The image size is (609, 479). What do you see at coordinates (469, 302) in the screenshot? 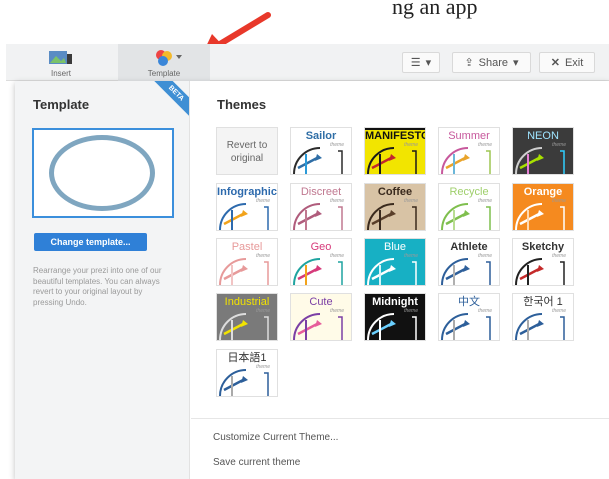
I see `theme-name: 中文` at bounding box center [469, 302].